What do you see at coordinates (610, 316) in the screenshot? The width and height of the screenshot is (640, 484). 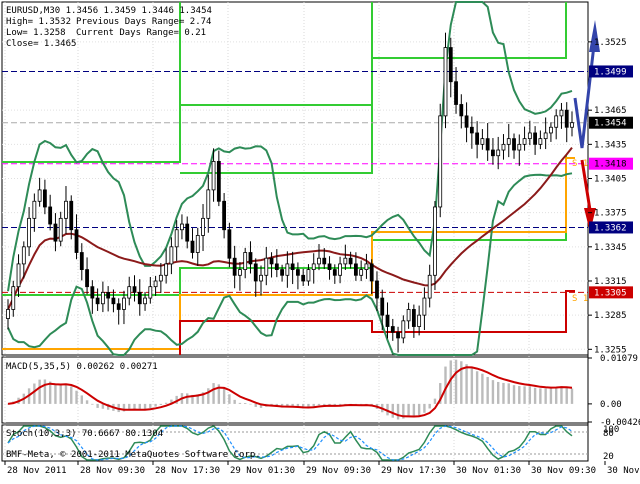 I see `price-tick-label: 1.3285` at bounding box center [610, 316].